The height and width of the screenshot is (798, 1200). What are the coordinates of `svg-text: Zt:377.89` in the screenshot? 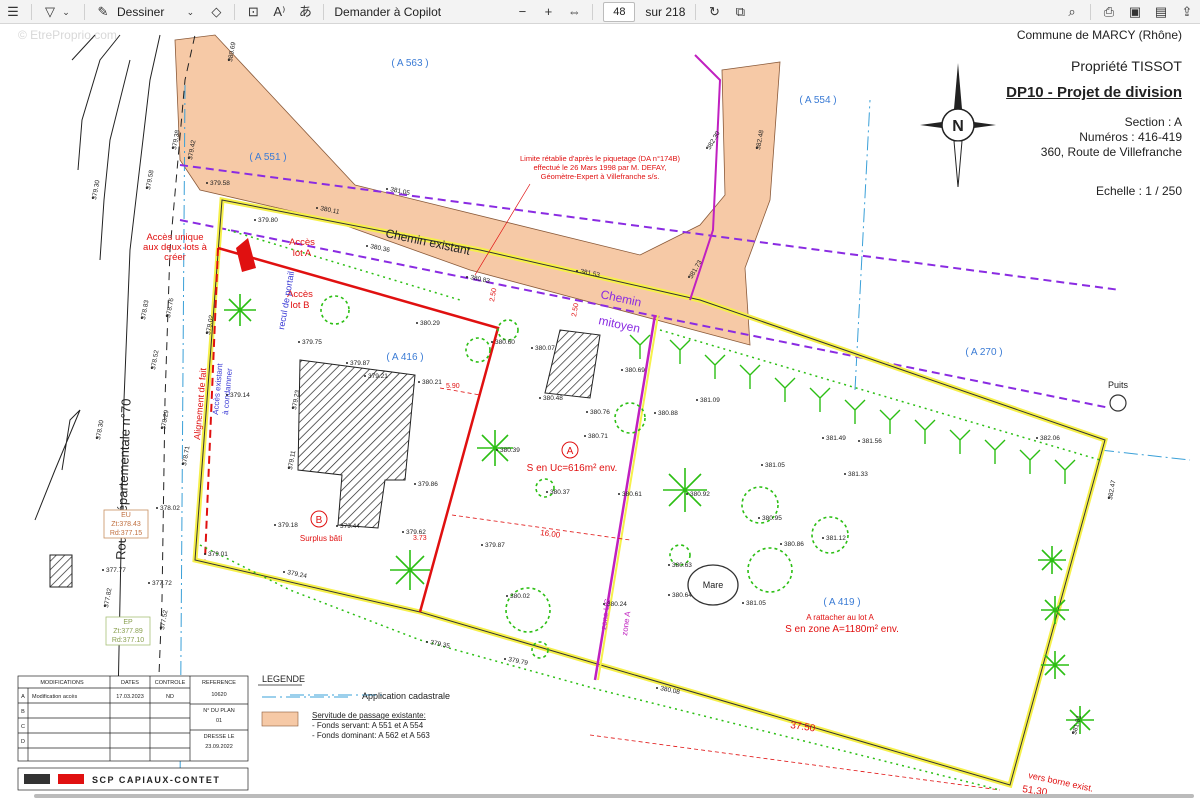 It's located at (128, 631).